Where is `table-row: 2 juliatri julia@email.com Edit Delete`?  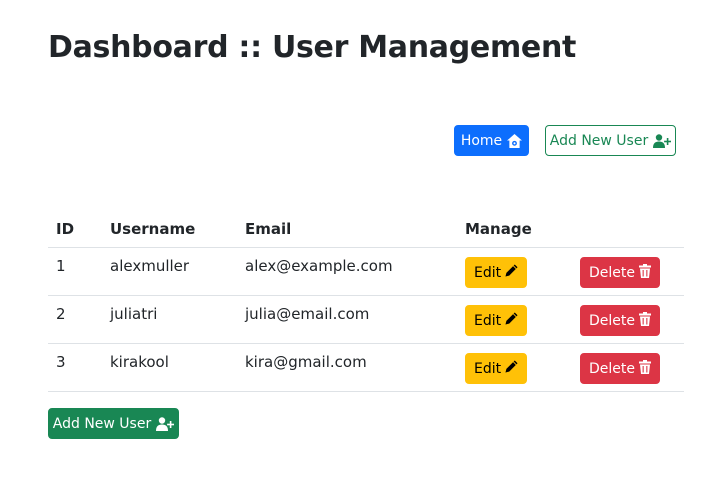
table-row: 2 juliatri julia@email.com Edit Delete is located at coordinates (366, 319).